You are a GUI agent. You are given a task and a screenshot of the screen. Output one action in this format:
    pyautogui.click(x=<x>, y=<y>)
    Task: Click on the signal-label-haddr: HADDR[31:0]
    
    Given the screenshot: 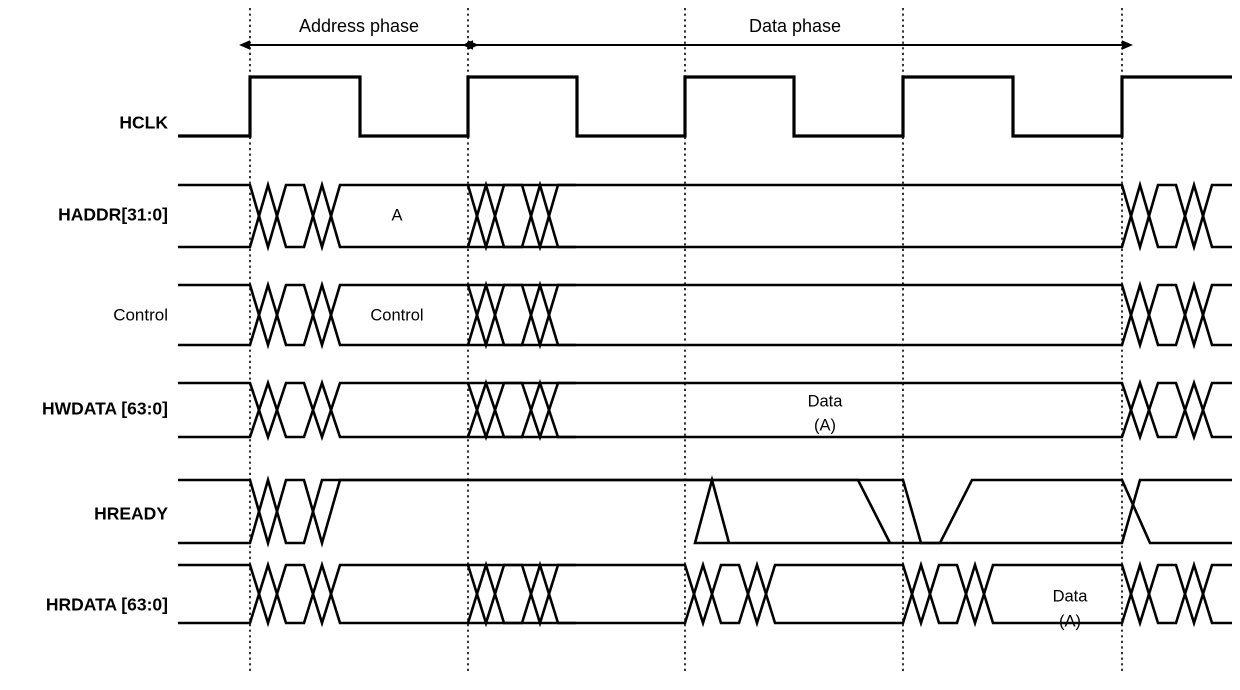 What is the action you would take?
    pyautogui.click(x=113, y=215)
    